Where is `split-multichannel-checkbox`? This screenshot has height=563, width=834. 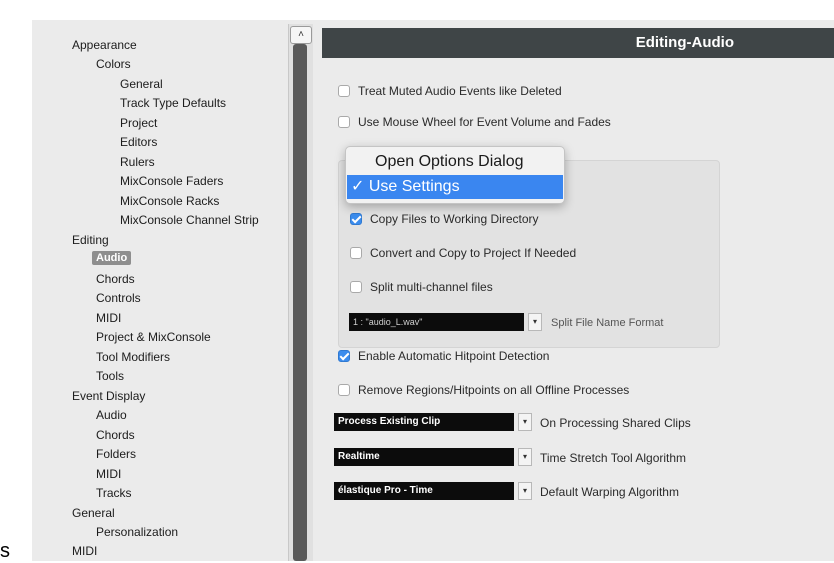 split-multichannel-checkbox is located at coordinates (356, 287).